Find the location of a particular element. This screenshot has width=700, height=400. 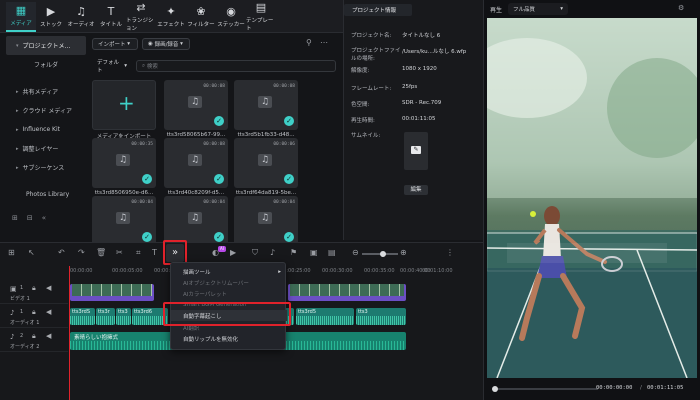

track-header-3: ♪ 2 🔒︎ ◀ オーディオ 2 is located at coordinates (34, 341).